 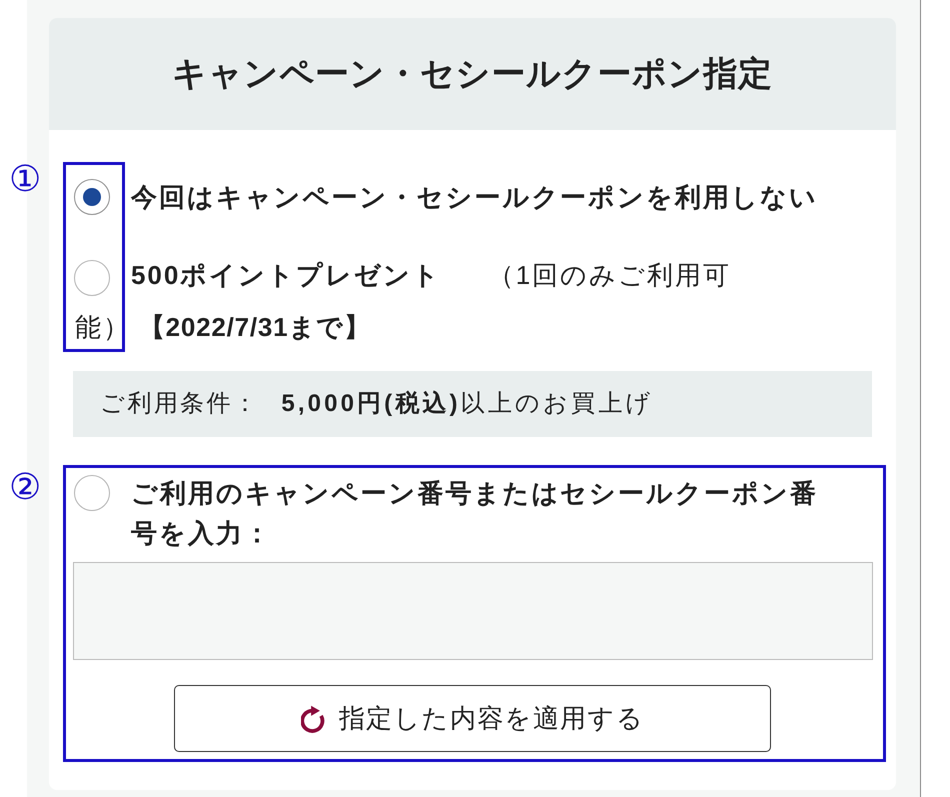 What do you see at coordinates (103, 327) in the screenshot?
I see `option-note: 能）` at bounding box center [103, 327].